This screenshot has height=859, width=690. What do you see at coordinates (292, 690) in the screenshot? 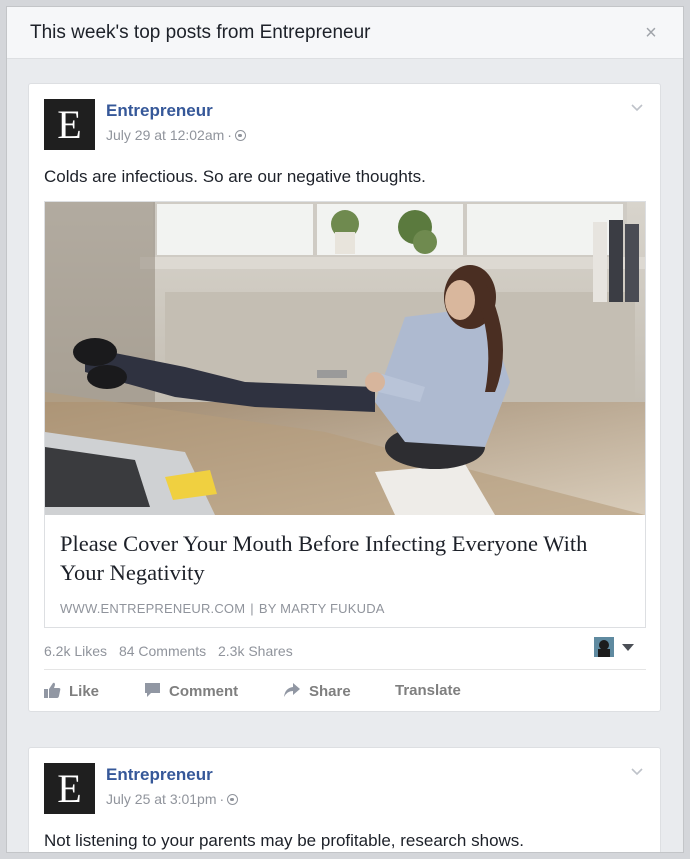
I see `share-arrow-icon` at bounding box center [292, 690].